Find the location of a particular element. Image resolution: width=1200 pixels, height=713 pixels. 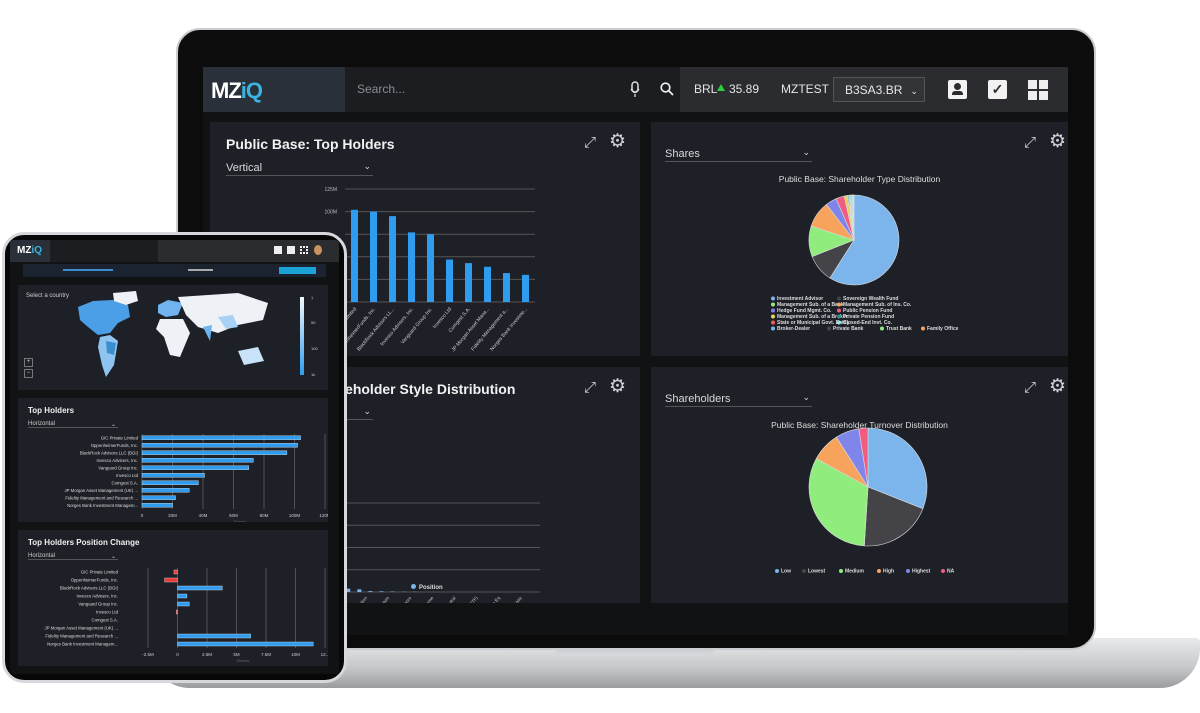

microphone-icon is located at coordinates (635, 89).